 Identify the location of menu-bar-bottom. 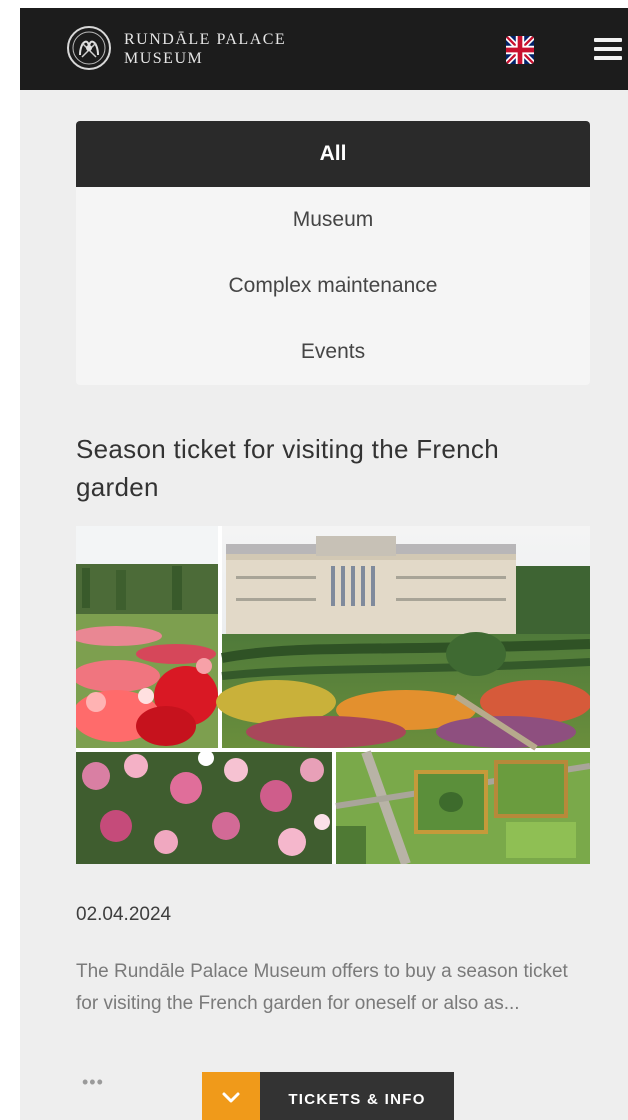
(608, 58).